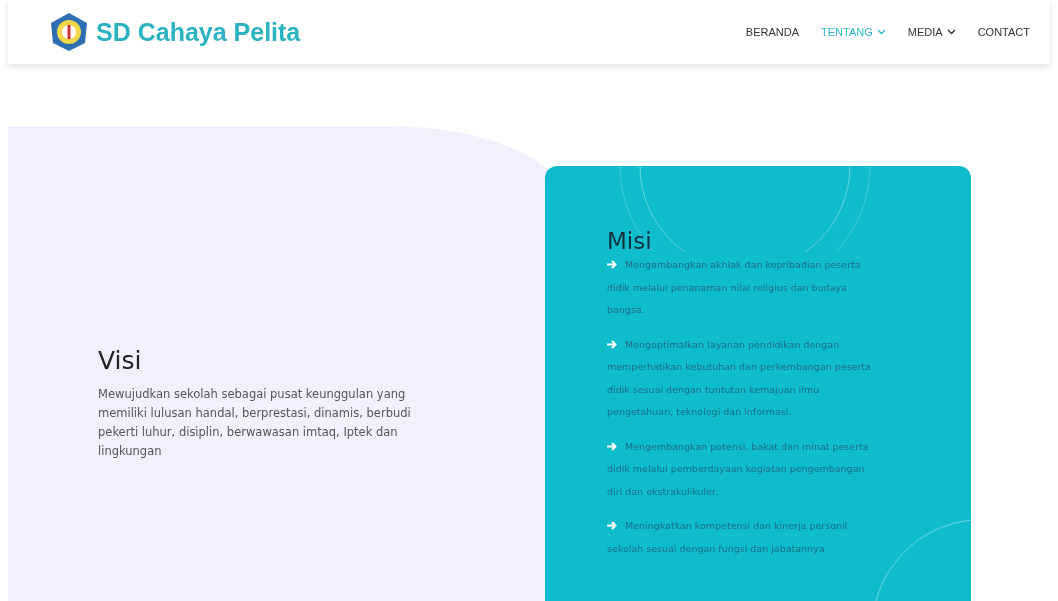 The width and height of the screenshot is (1058, 601). I want to click on misi-item: Mengoptimalkan layanan pendidikan dengan memperhatikan kebutuhan dan perkembangan peserta didik sesuai dengan tuntutan kemajuan ilmu pengetahuan, teknologi dan informasi., so click(739, 378).